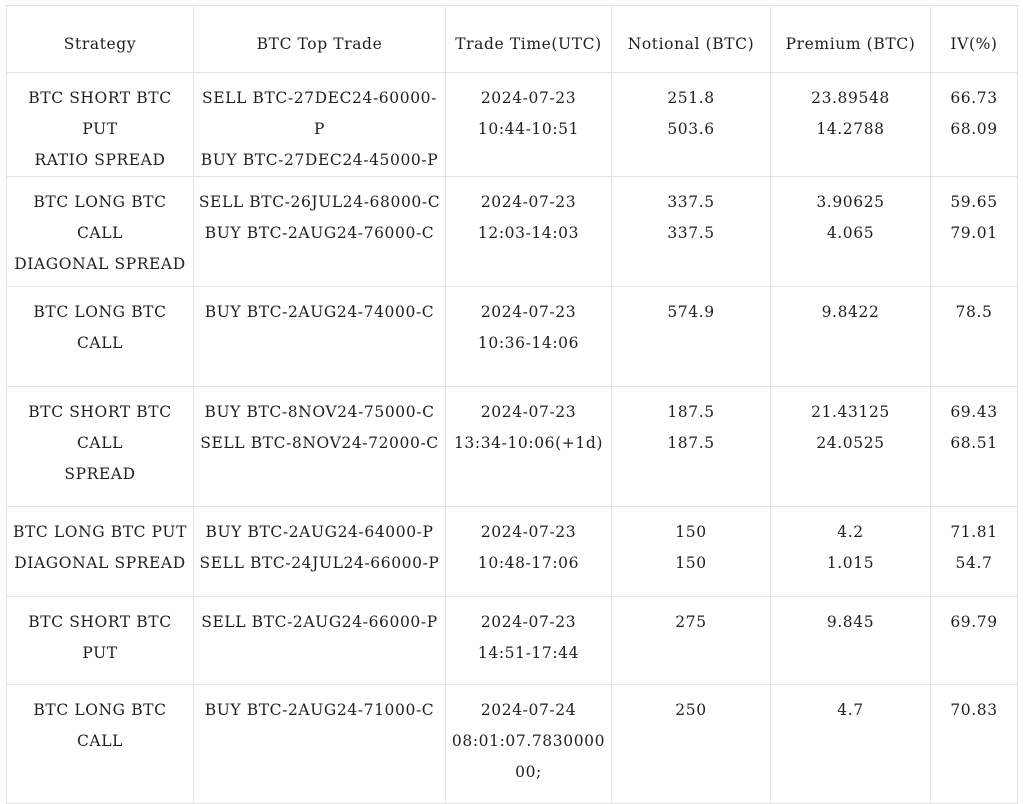  Describe the element at coordinates (974, 710) in the screenshot. I see `cell-line: 70.83` at that location.